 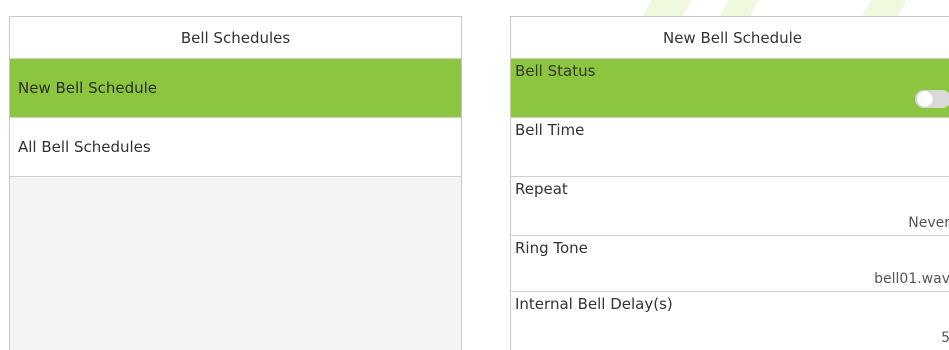 What do you see at coordinates (235, 88) in the screenshot?
I see `menu-item-new-bell-schedule: New Bell Schedule` at bounding box center [235, 88].